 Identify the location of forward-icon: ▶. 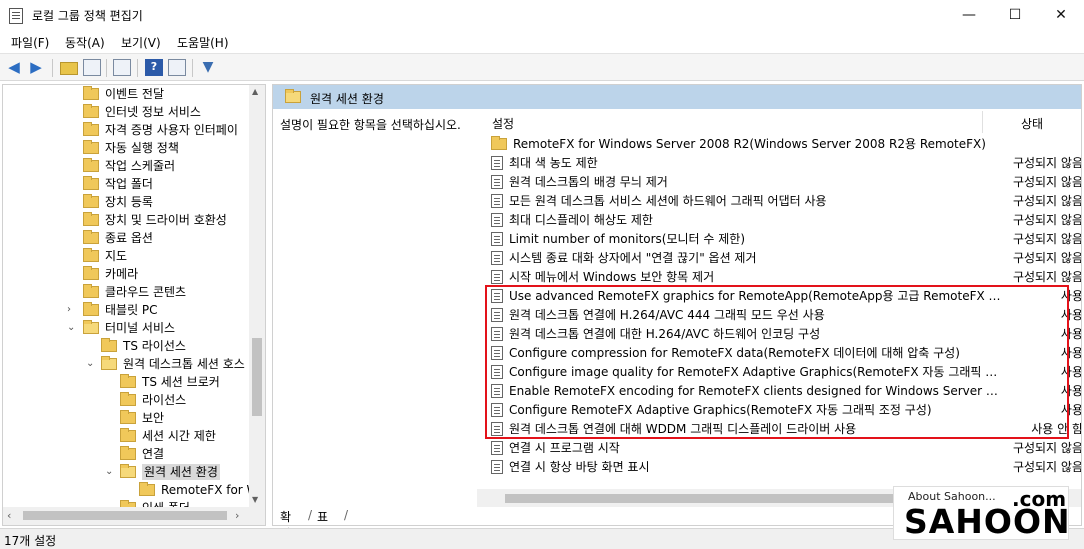
(36, 67).